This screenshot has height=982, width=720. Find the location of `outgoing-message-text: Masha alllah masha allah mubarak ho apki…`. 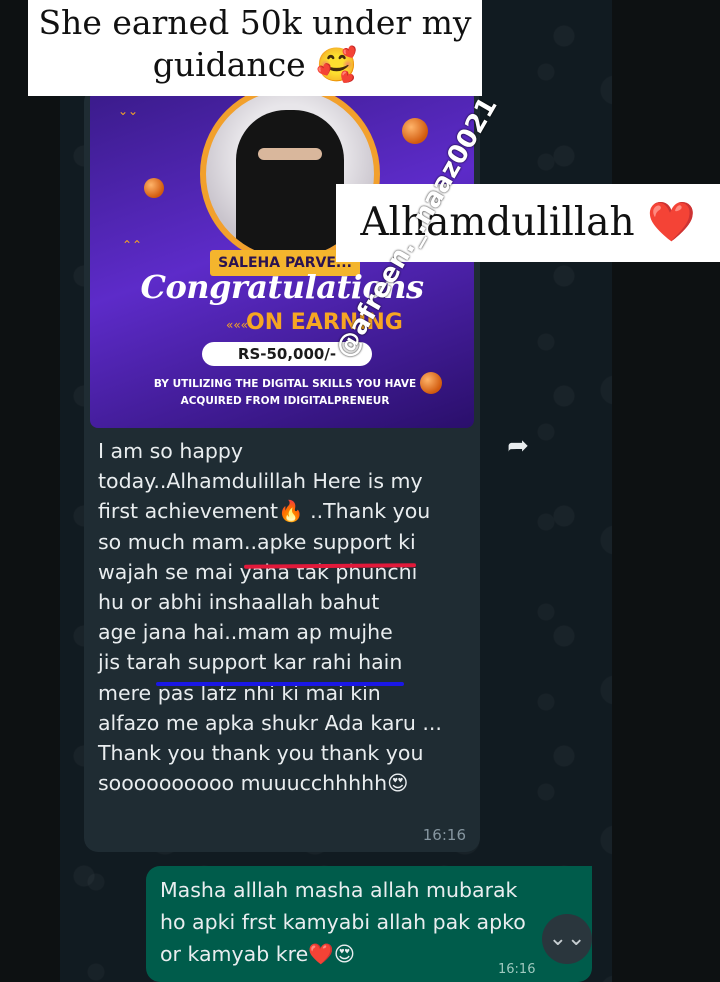

outgoing-message-text: Masha alllah masha allah mubarak ho apki… is located at coordinates (343, 922).